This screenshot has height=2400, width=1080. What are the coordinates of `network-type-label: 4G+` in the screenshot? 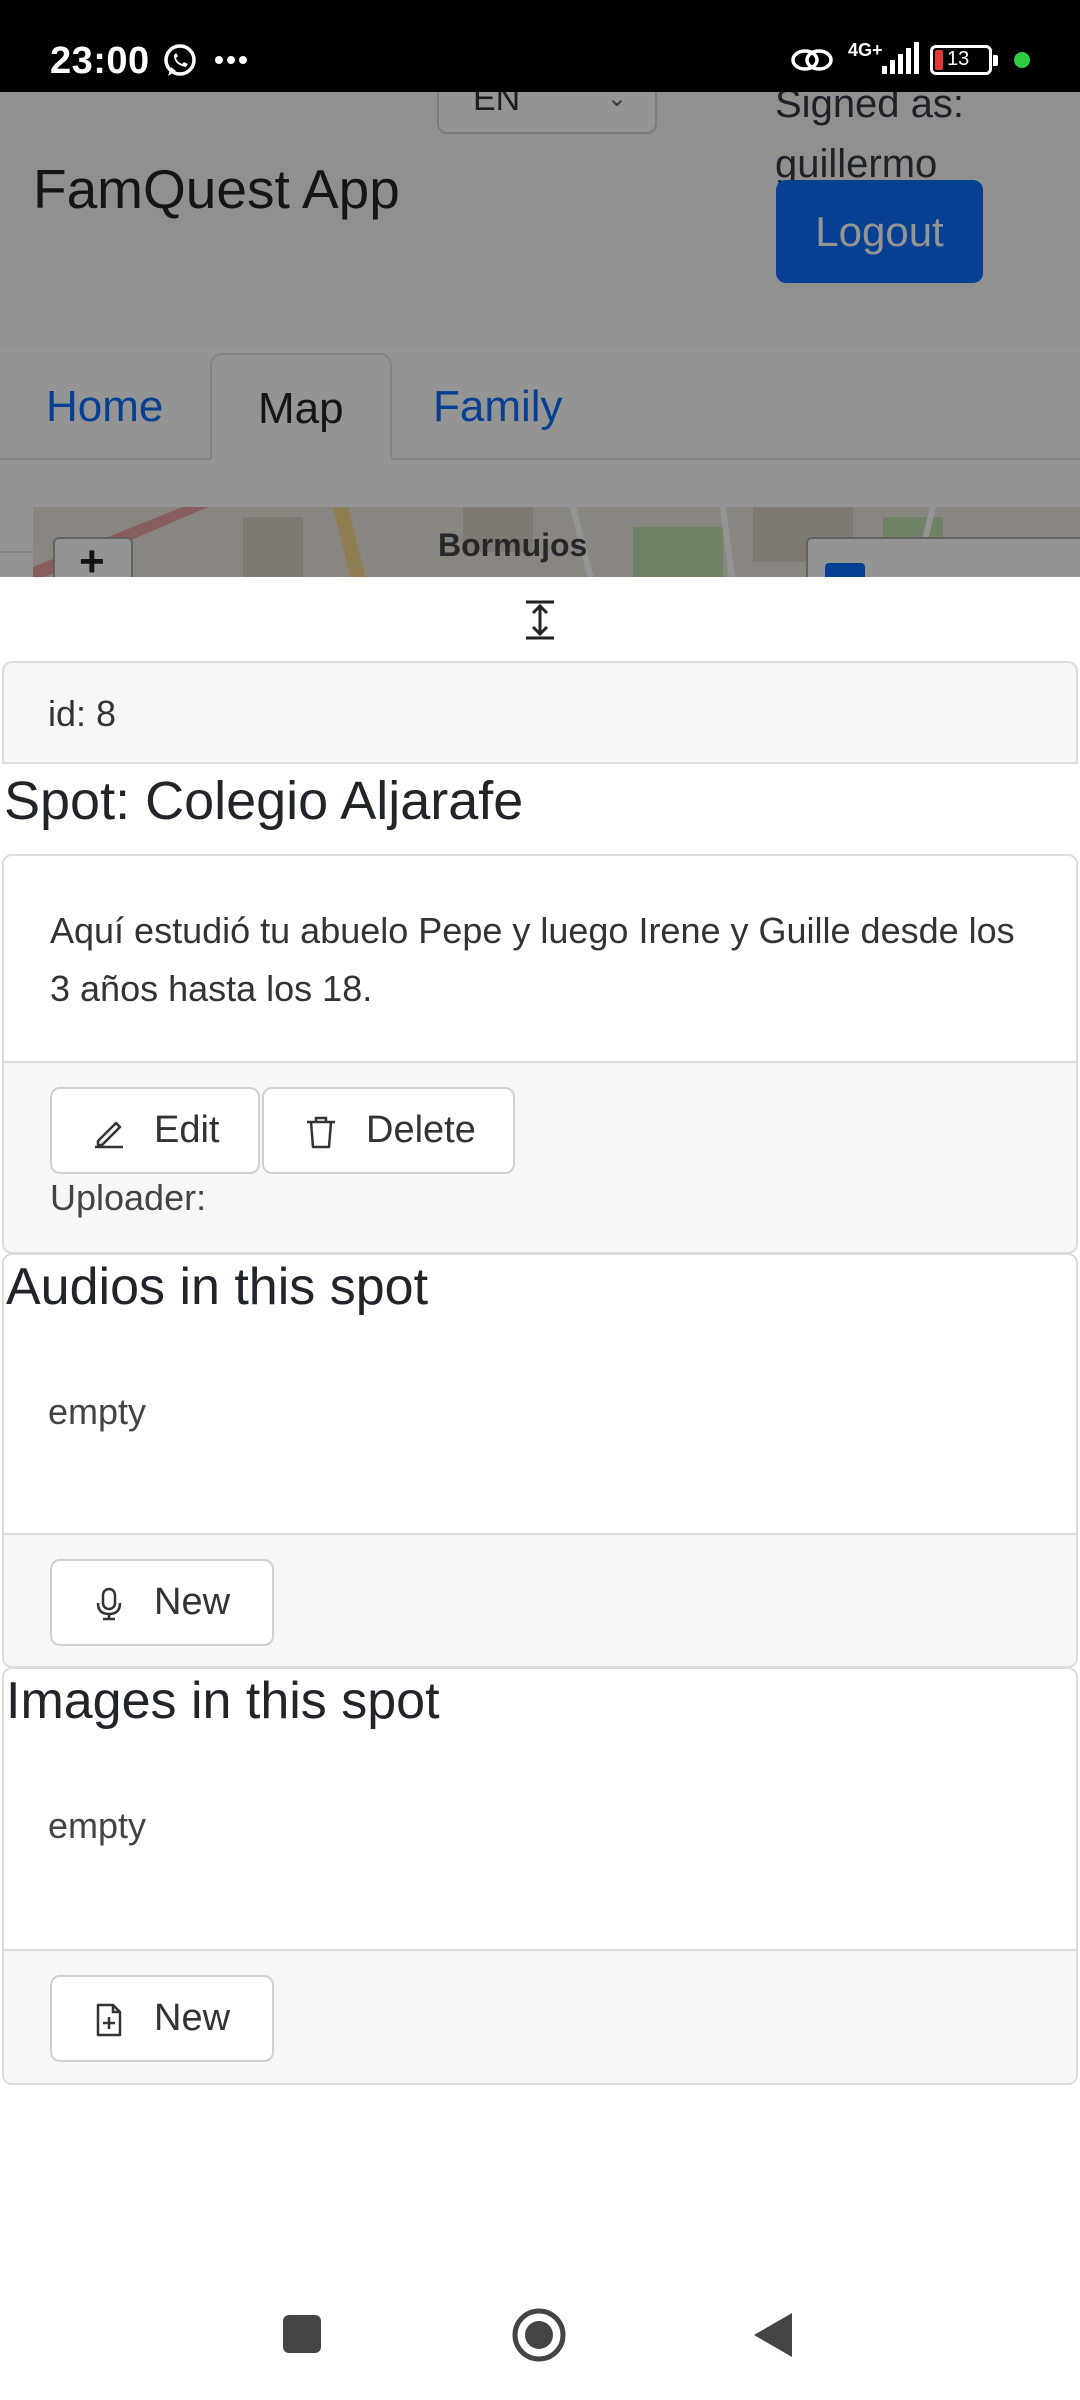 It's located at (865, 50).